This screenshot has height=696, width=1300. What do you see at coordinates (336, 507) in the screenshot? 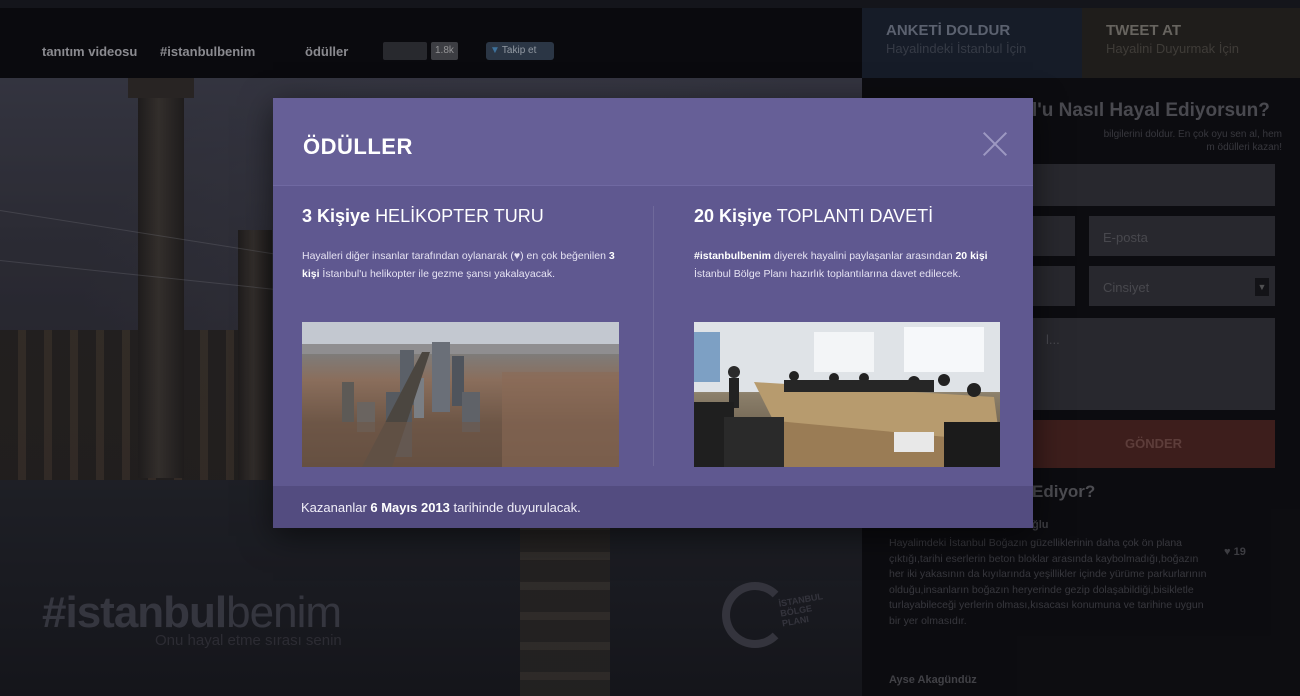
I see `footer-text-part: Kazananlar` at bounding box center [336, 507].